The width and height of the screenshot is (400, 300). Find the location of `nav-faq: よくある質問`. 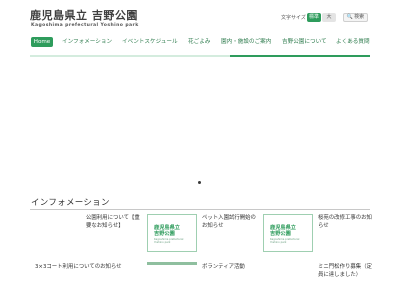

nav-faq: よくある質問 is located at coordinates (353, 42).